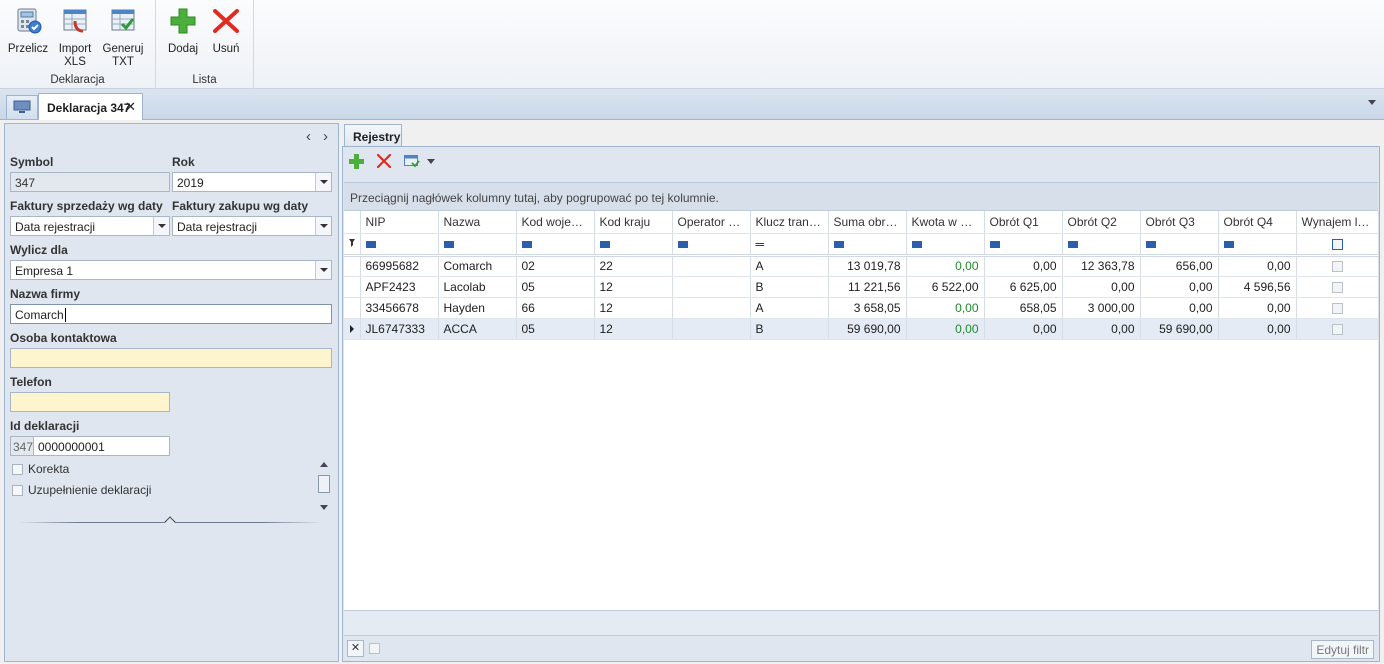 The image size is (1384, 664). What do you see at coordinates (252, 226) in the screenshot?
I see `purchase-date-select: Data rejestracji` at bounding box center [252, 226].